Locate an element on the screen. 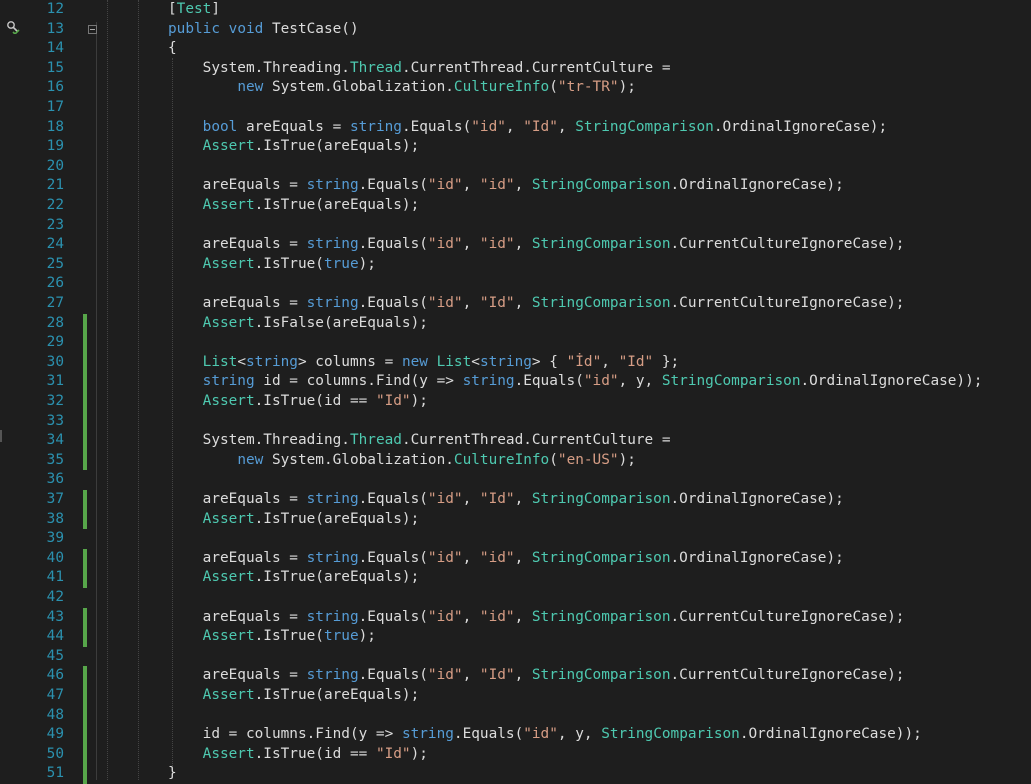  code-line: 12 [Test] is located at coordinates (515, 10).